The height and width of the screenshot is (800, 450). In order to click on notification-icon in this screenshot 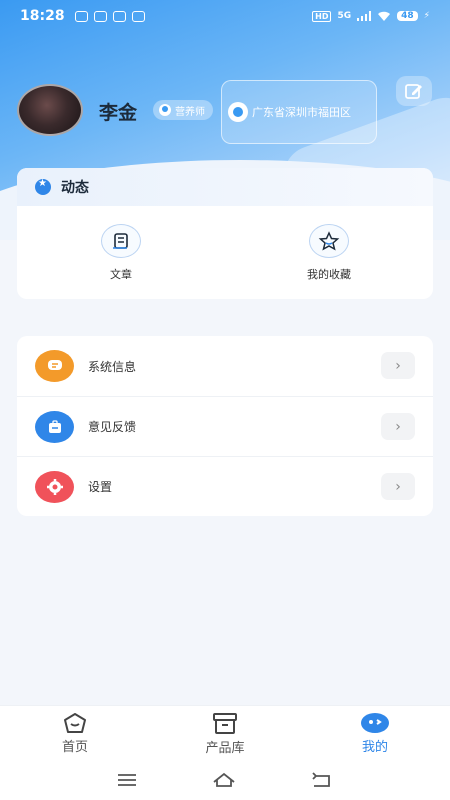, I will do `click(81, 16)`.